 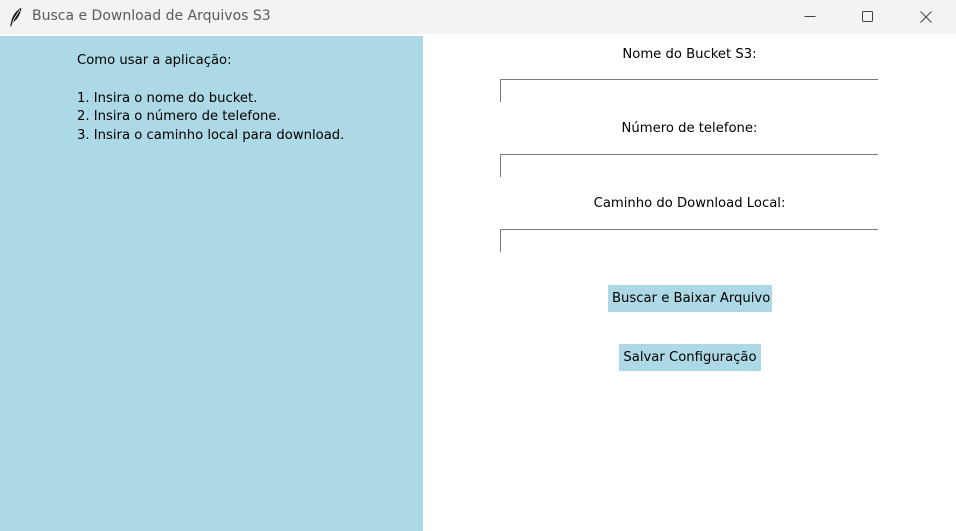 I want to click on feather-icon, so click(x=16, y=17).